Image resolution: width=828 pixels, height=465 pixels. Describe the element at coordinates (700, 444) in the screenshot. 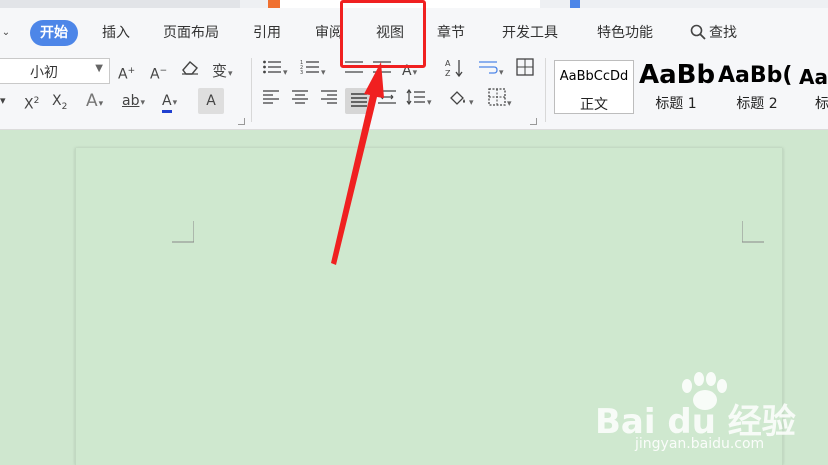

I see `watermark-url: jingyan.baidu.com` at that location.